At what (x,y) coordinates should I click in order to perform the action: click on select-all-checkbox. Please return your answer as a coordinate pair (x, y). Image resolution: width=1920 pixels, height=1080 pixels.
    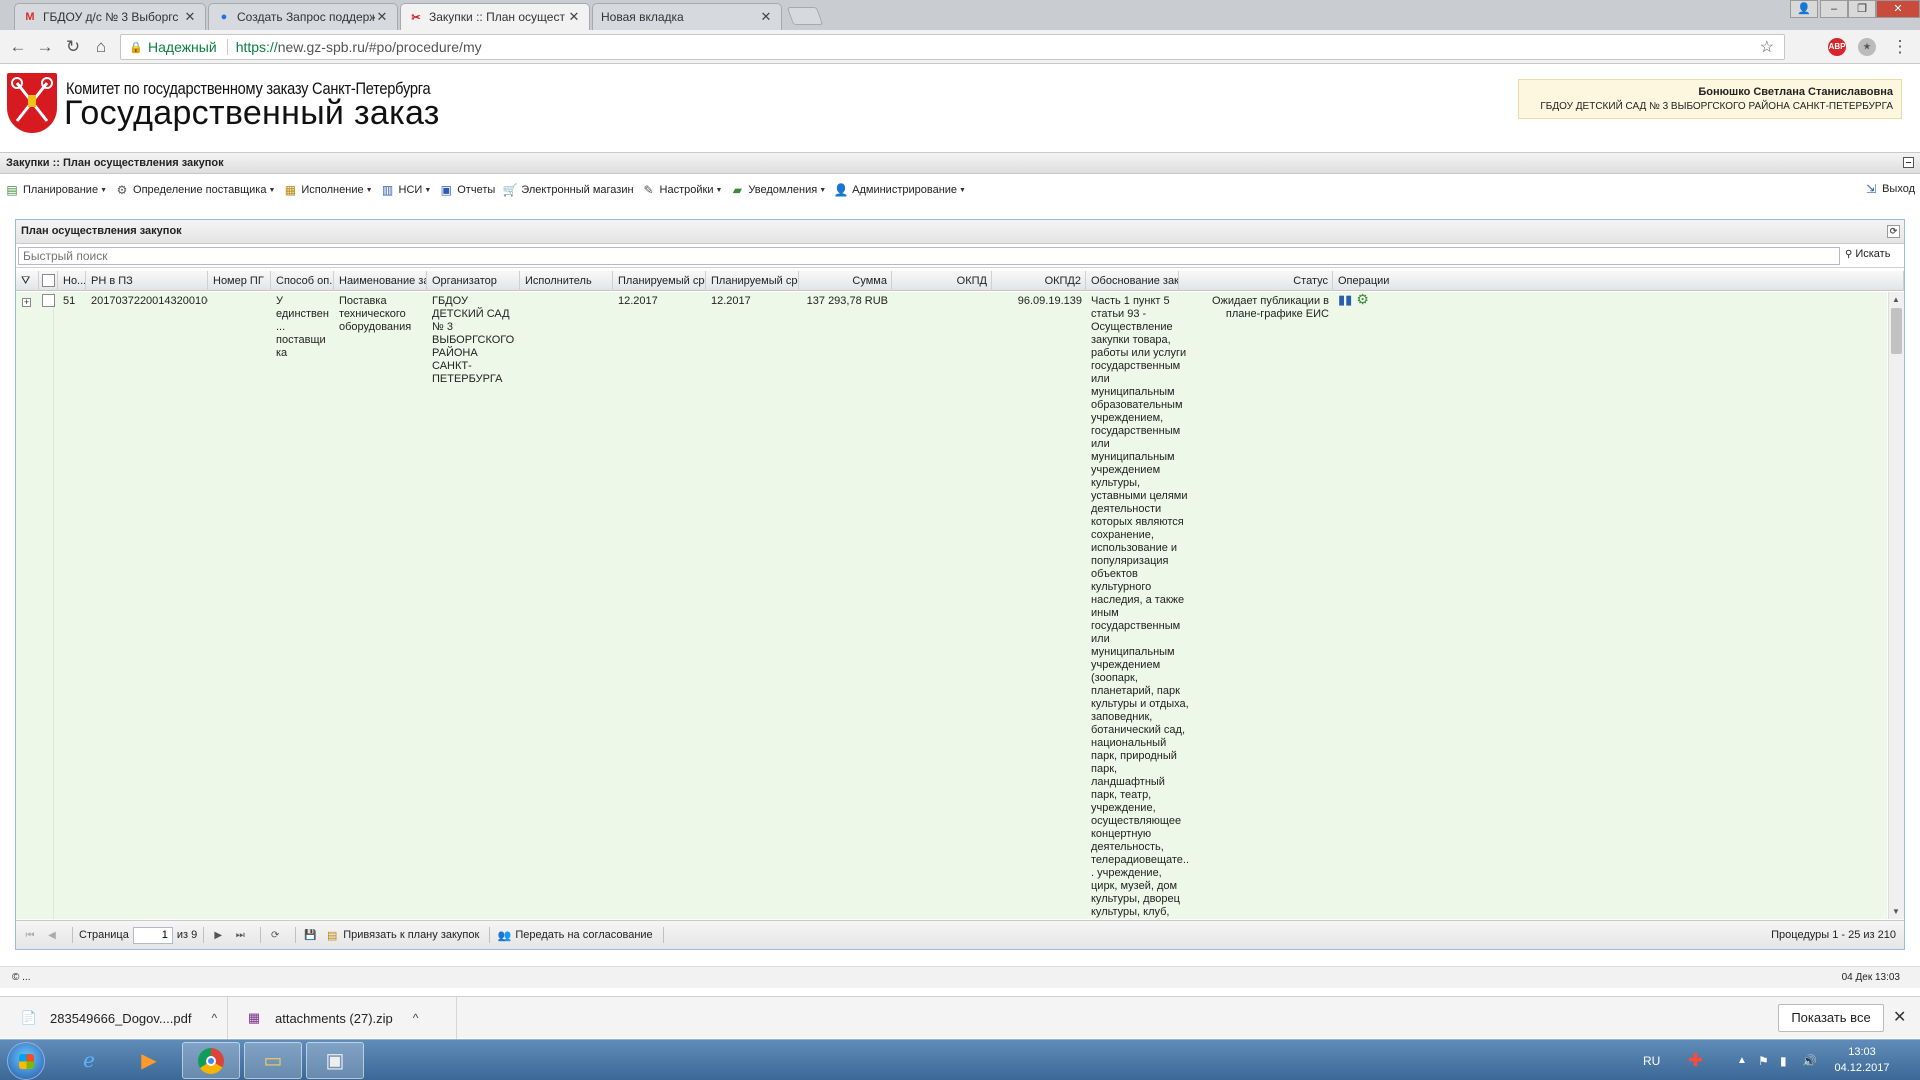
    Looking at the image, I should click on (48, 281).